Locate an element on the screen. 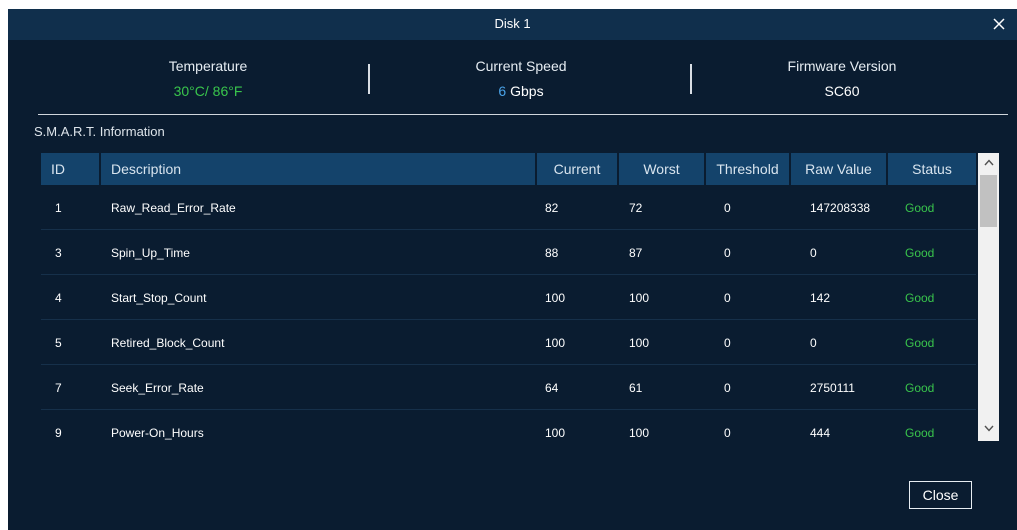 This screenshot has height=530, width=1017. cell-raw-value: 444 is located at coordinates (820, 433).